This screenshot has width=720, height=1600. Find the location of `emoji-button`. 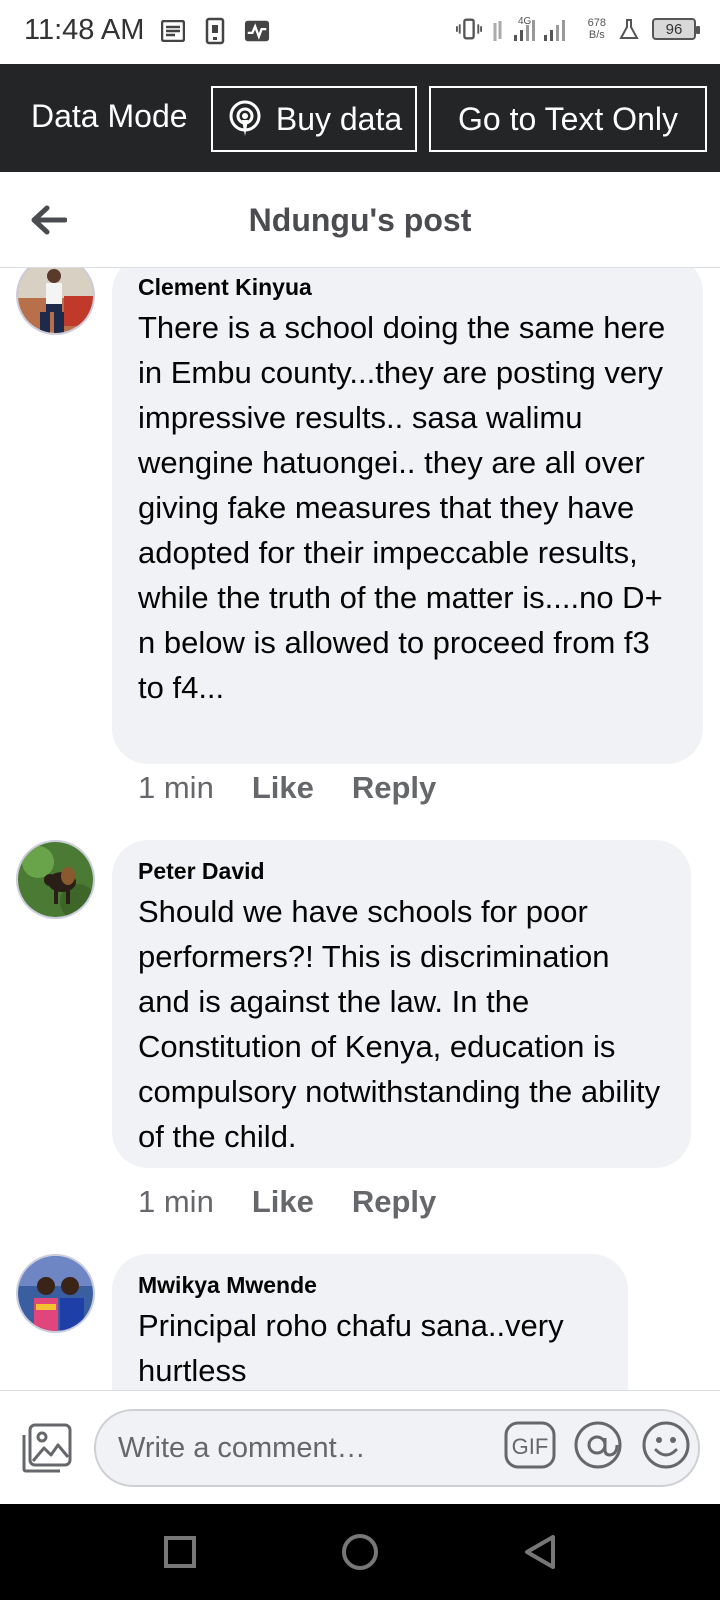

emoji-button is located at coordinates (666, 1445).